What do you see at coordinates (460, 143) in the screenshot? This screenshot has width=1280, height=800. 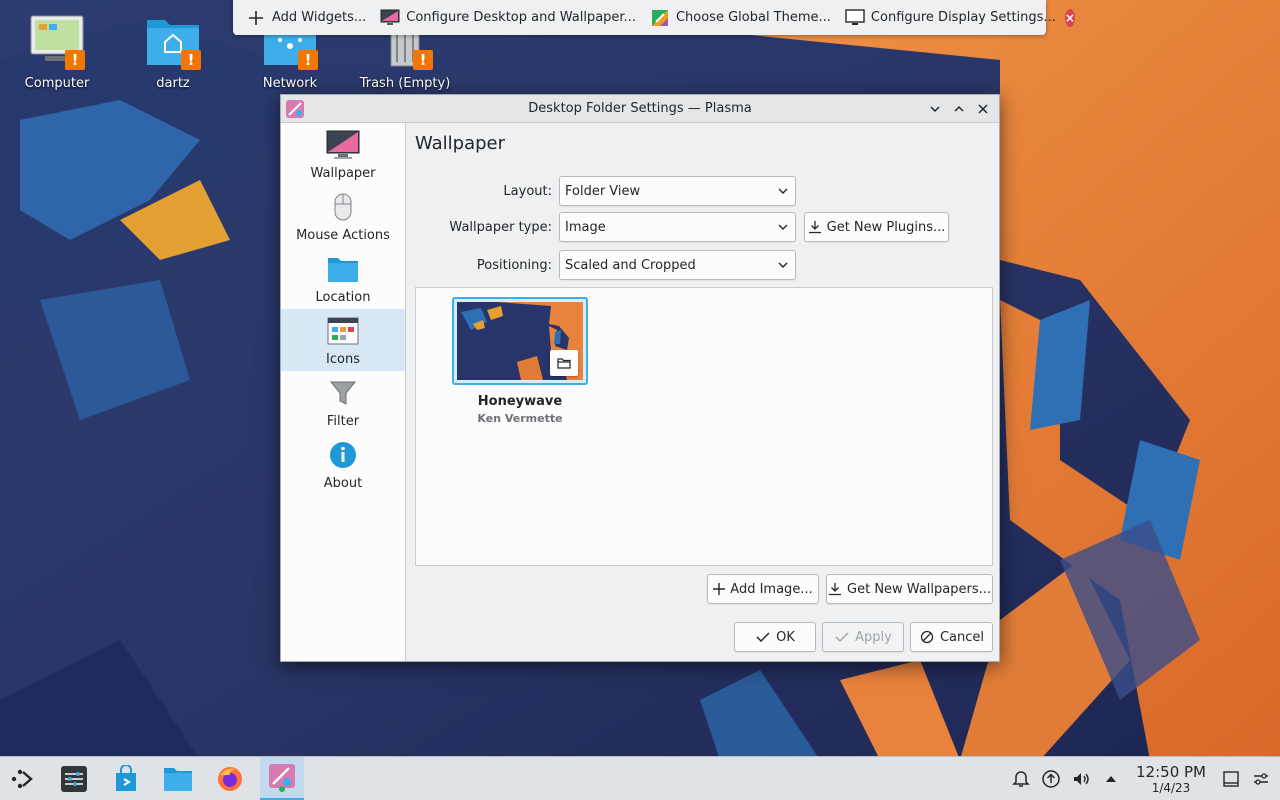 I see `page-title: Wallpaper` at bounding box center [460, 143].